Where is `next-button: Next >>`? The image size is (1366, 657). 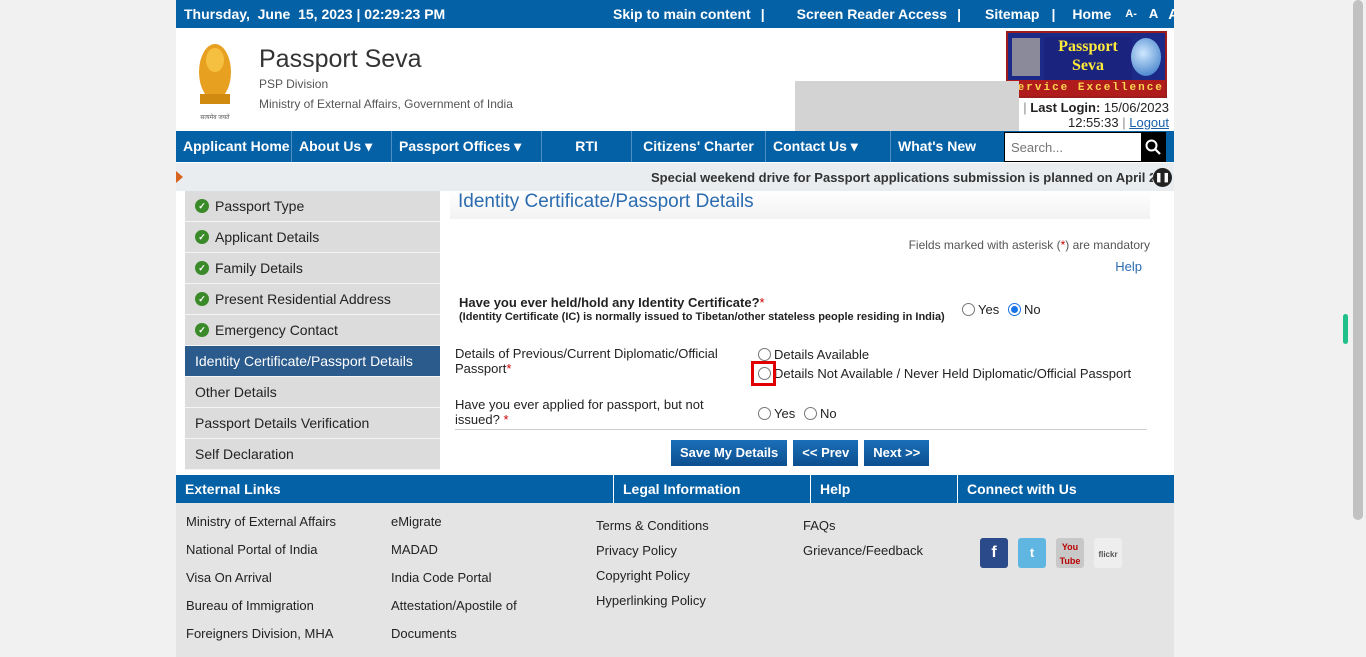 next-button: Next >> is located at coordinates (897, 453).